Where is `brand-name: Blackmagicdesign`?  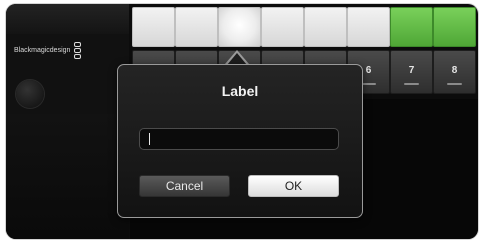
brand-name: Blackmagicdesign is located at coordinates (42, 50).